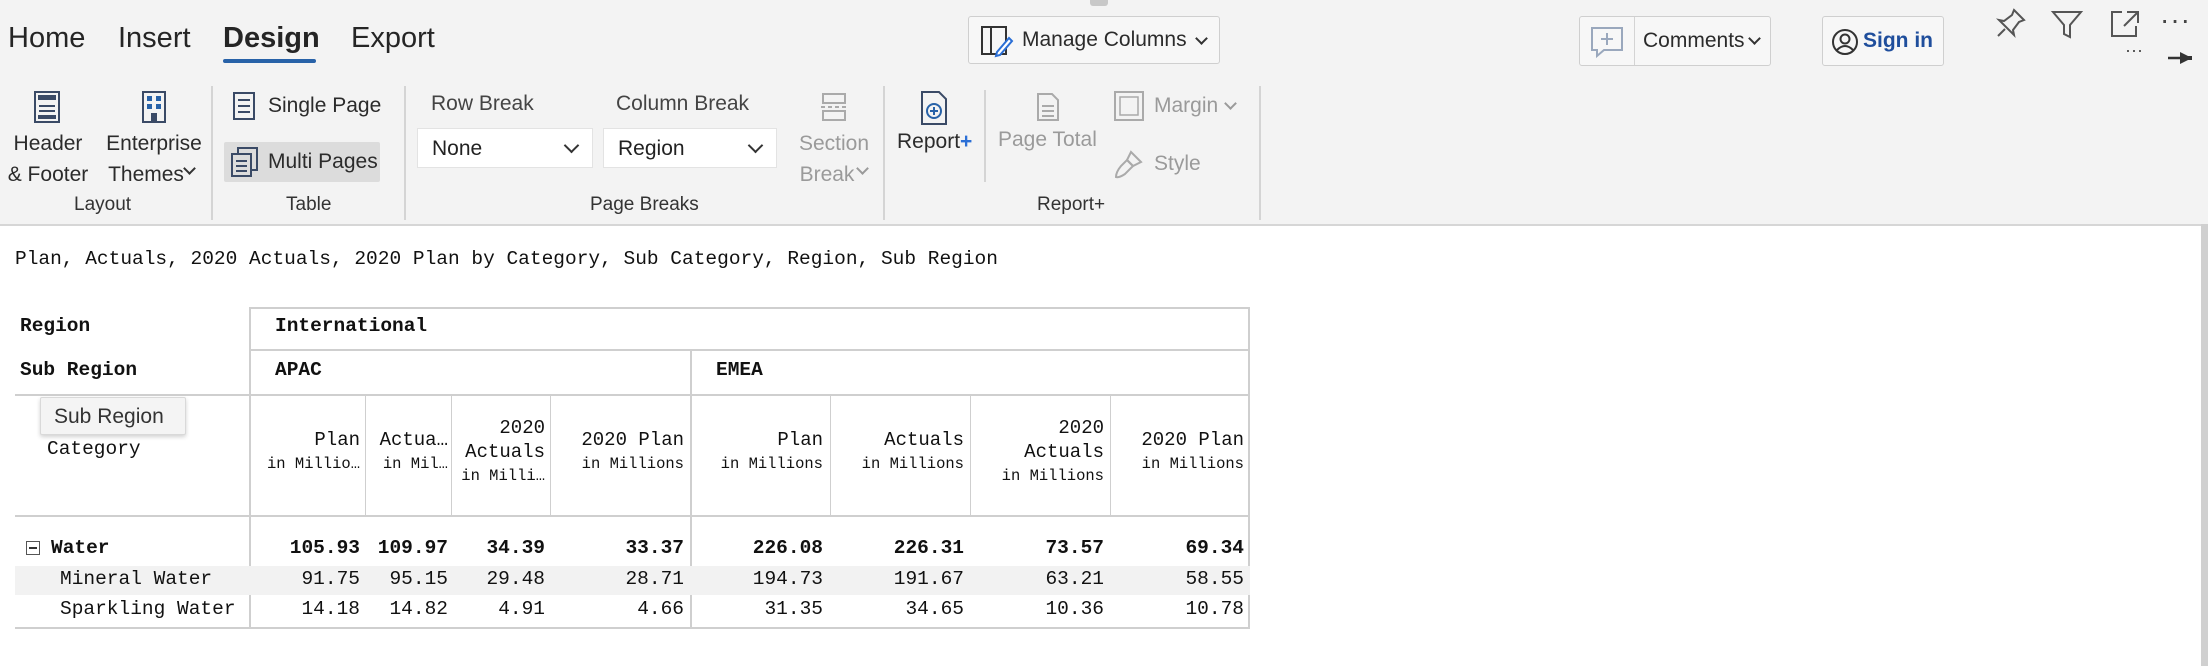 The height and width of the screenshot is (666, 2208). Describe the element at coordinates (1675, 41) in the screenshot. I see `comments-button: Comments` at that location.